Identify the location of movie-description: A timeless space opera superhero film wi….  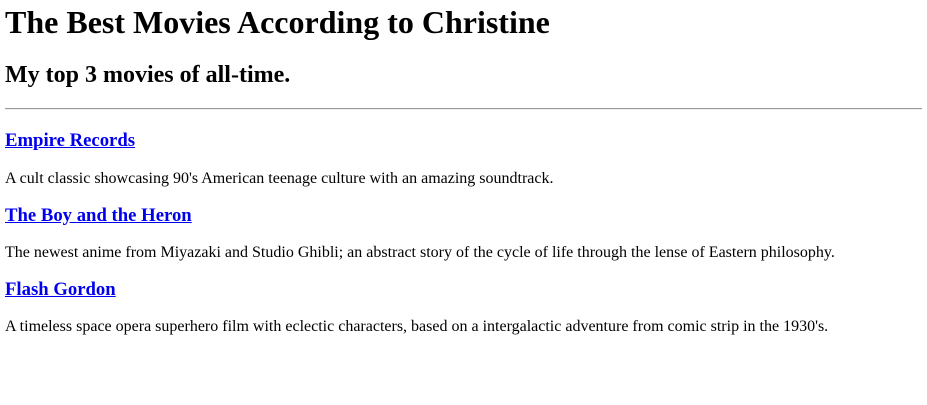
(417, 326).